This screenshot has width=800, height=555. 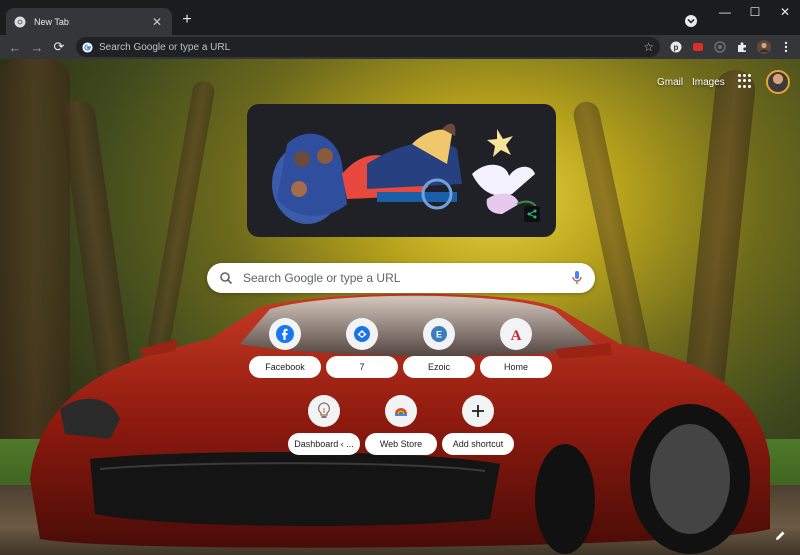 What do you see at coordinates (362, 355) in the screenshot?
I see `shortcut-7: 7` at bounding box center [362, 355].